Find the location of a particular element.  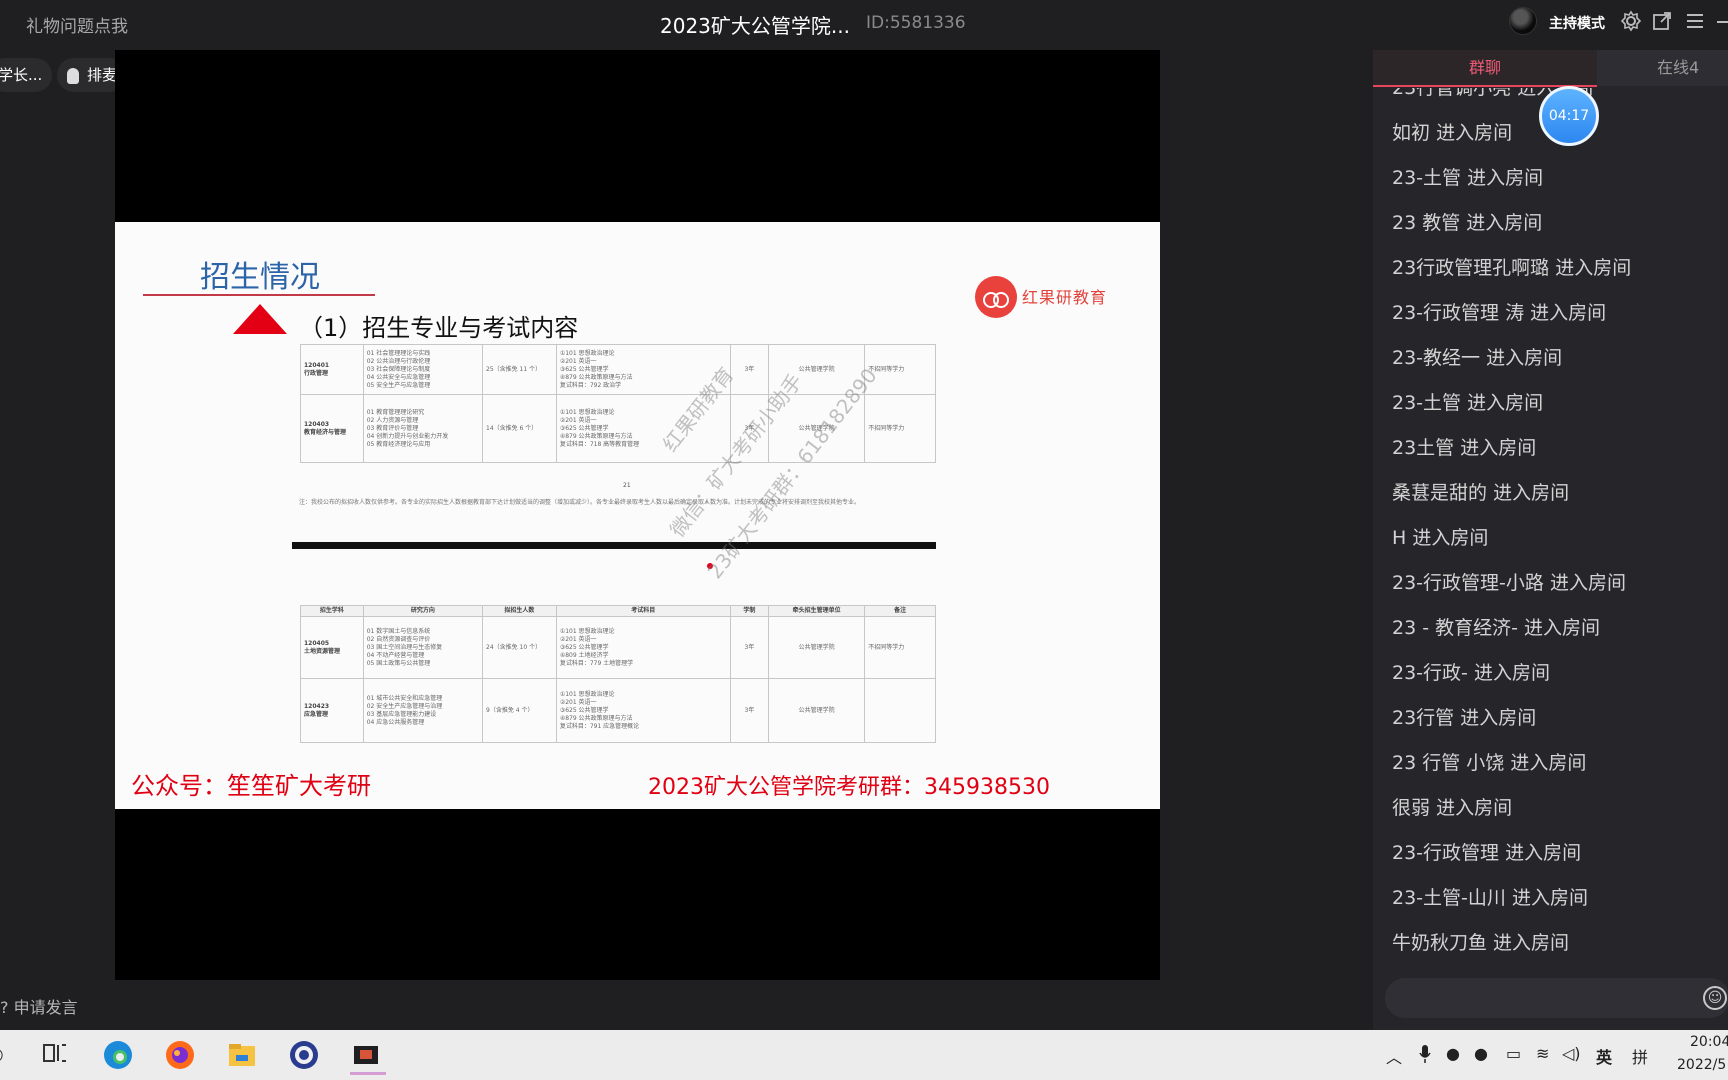

admin-unit: 公共管理学院 is located at coordinates (817, 647).